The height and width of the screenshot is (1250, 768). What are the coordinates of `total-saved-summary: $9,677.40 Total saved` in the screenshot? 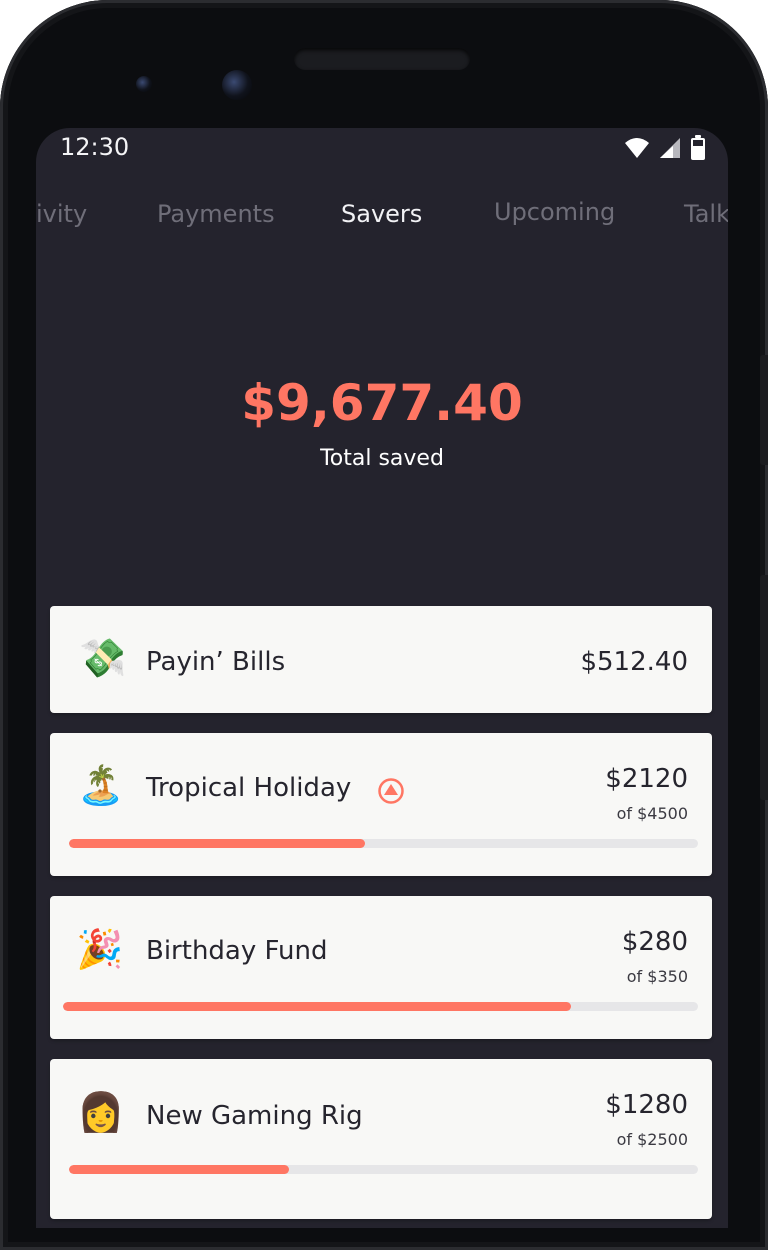 It's located at (382, 424).